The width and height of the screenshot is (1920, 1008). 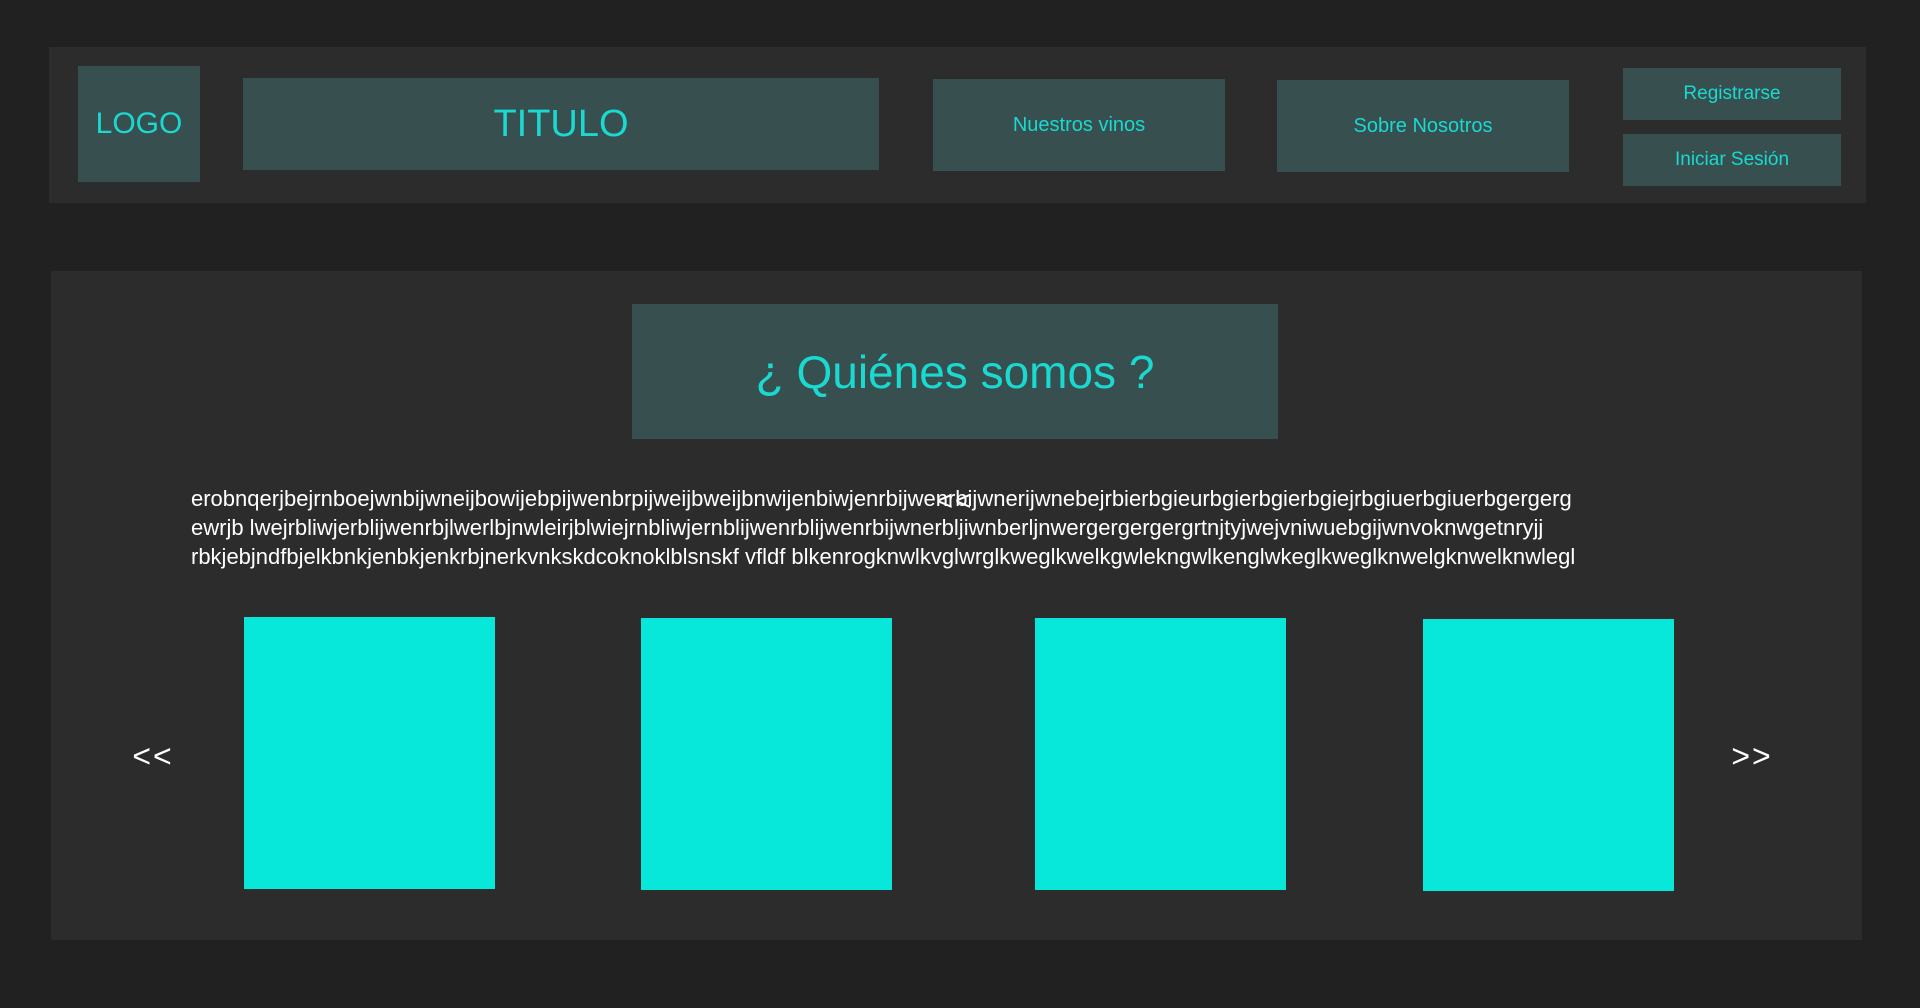 What do you see at coordinates (955, 500) in the screenshot?
I see `overlay-prev-glyph: <<` at bounding box center [955, 500].